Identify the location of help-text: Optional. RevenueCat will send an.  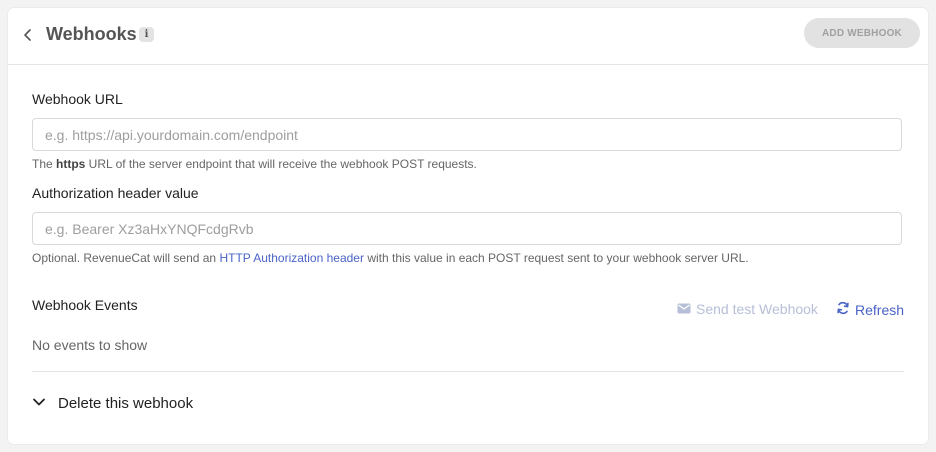
(126, 258).